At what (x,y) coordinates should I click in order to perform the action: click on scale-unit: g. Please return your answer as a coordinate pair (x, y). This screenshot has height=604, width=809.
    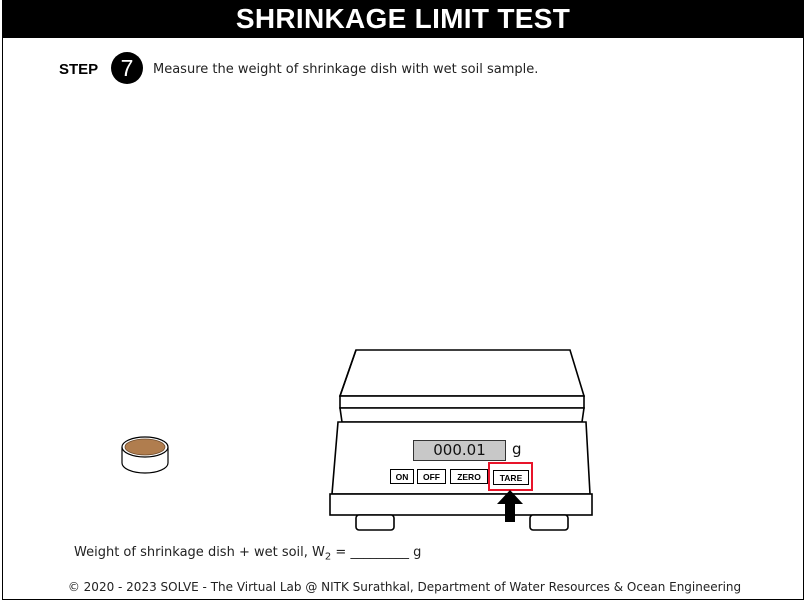
    Looking at the image, I should click on (517, 449).